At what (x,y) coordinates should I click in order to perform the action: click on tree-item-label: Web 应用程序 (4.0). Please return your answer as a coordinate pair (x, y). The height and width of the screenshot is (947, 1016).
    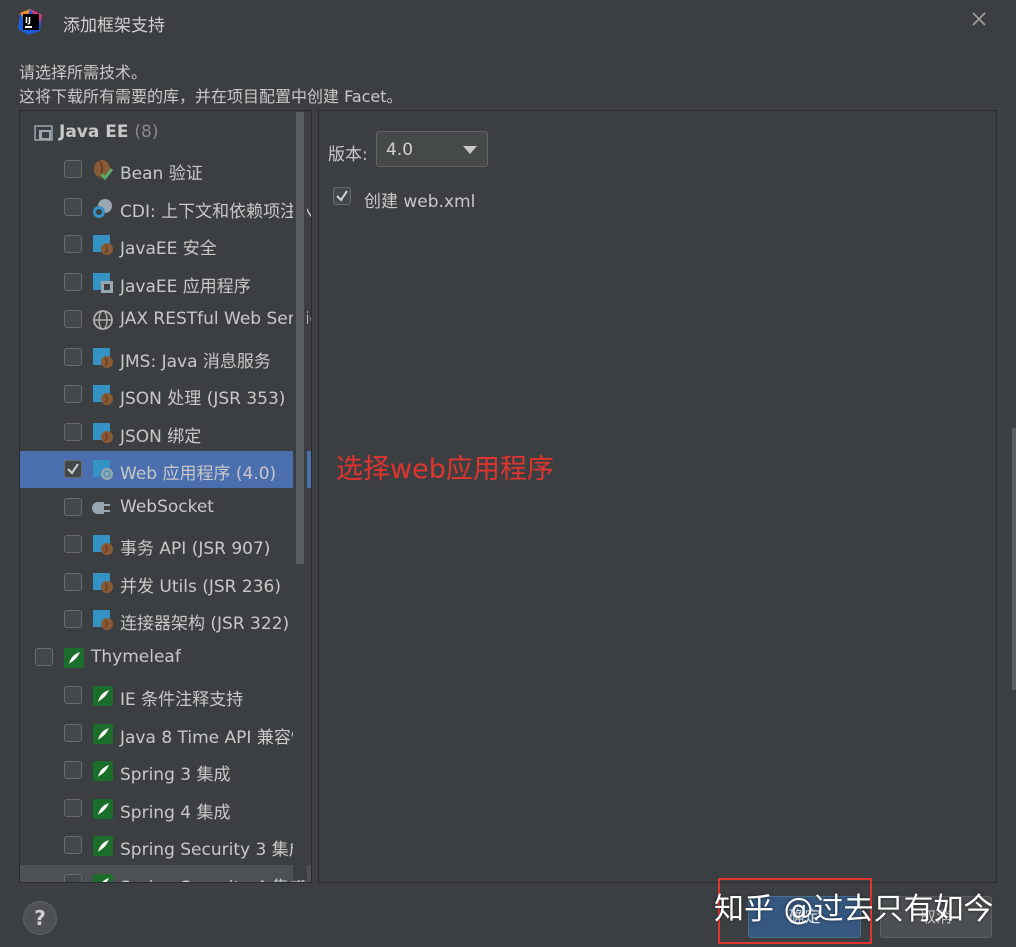
    Looking at the image, I should click on (198, 474).